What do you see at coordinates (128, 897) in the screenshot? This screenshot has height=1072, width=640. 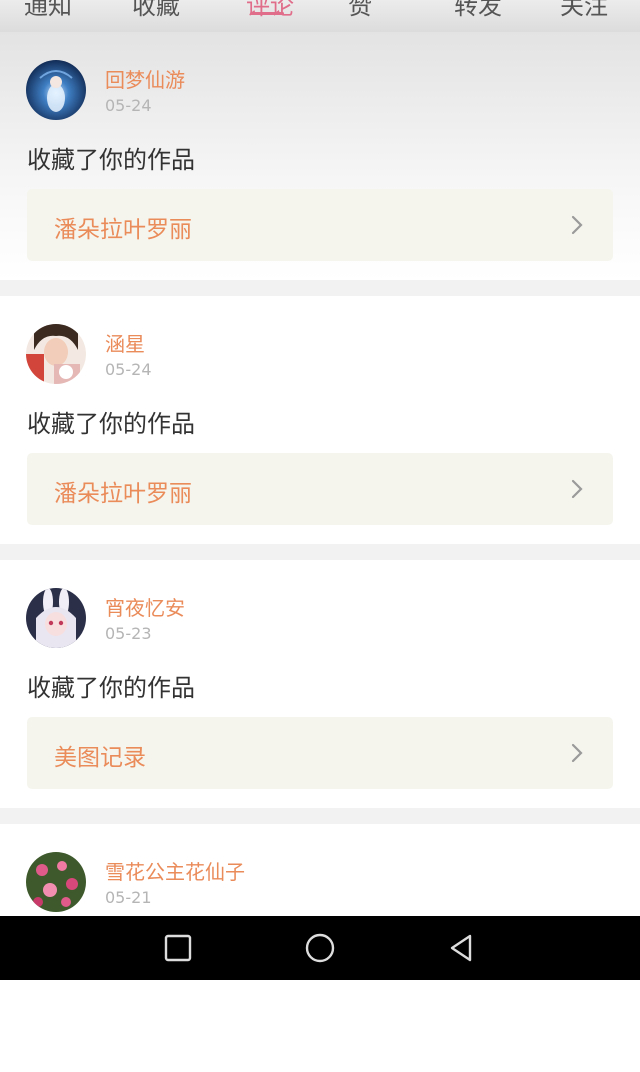 I see `post-date: 05-21` at bounding box center [128, 897].